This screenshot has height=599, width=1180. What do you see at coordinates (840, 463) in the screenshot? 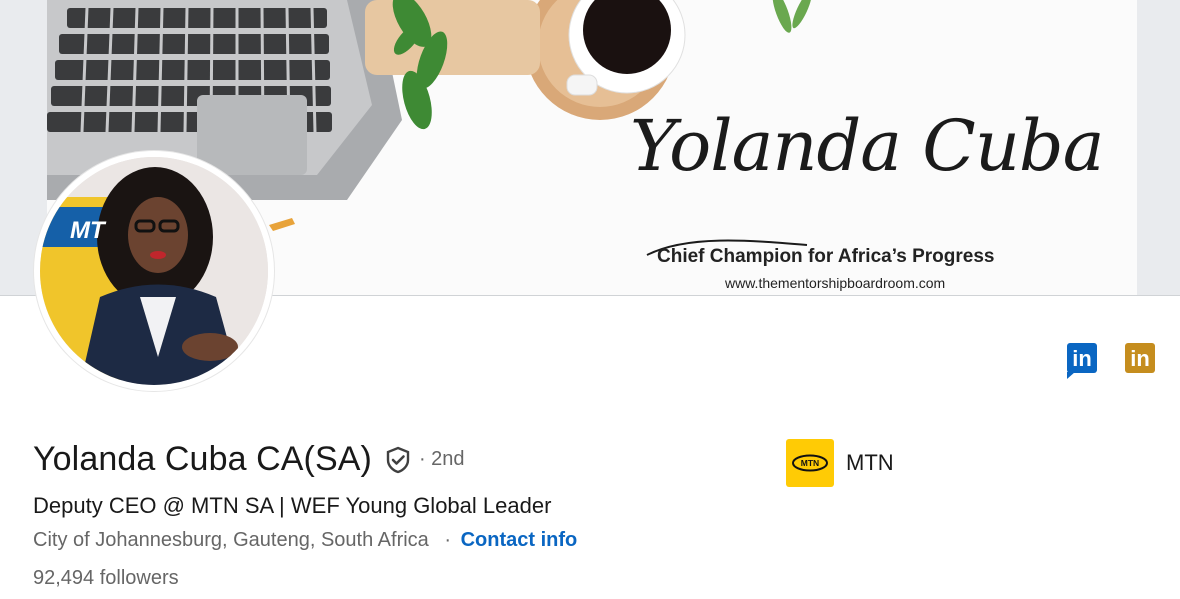
I see `current-company: MTN MTN` at bounding box center [840, 463].